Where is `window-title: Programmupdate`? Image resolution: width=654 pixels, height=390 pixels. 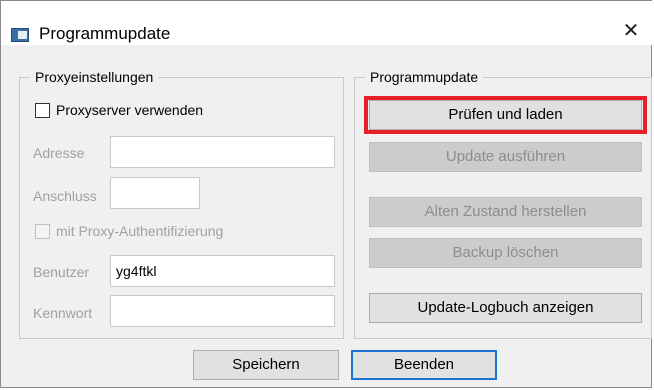
window-title: Programmupdate is located at coordinates (105, 33).